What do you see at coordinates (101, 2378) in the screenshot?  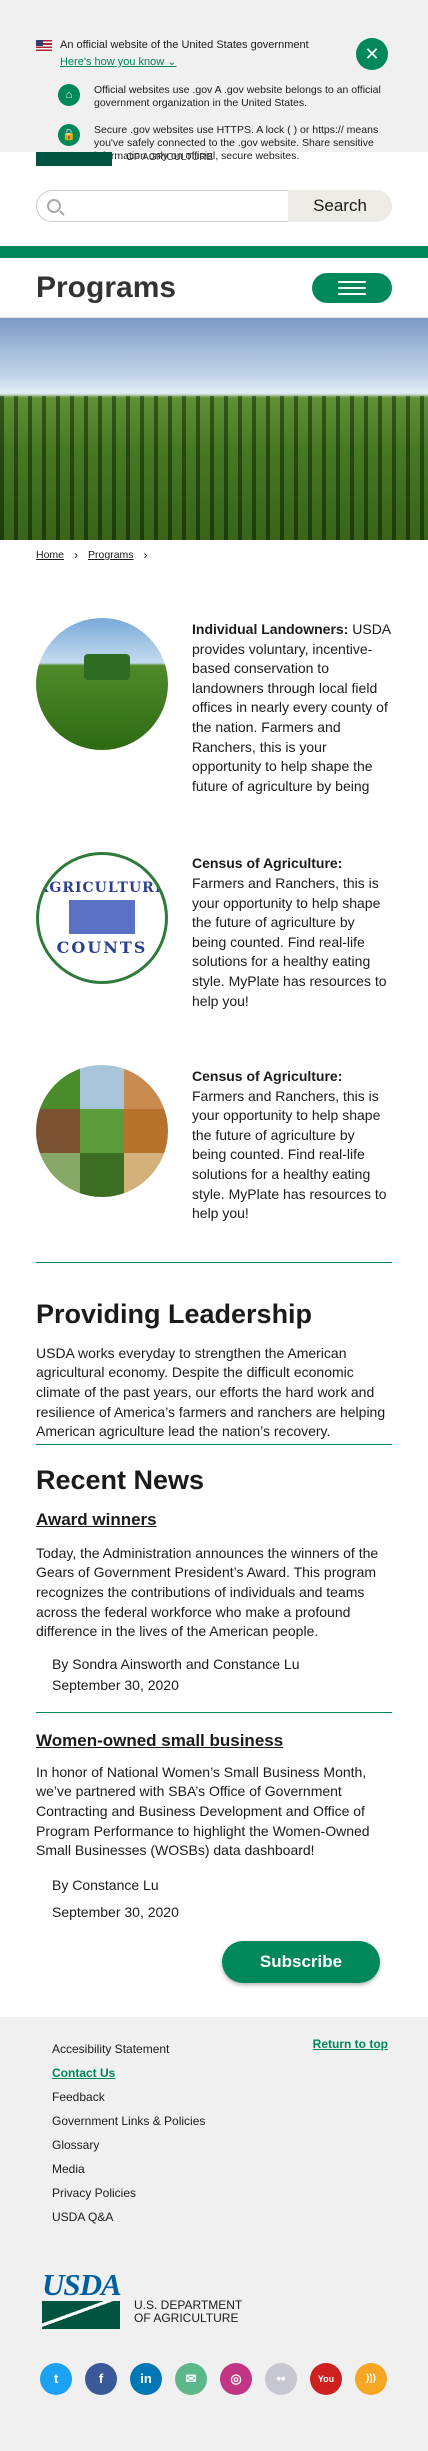 I see `facebook-icon: f` at bounding box center [101, 2378].